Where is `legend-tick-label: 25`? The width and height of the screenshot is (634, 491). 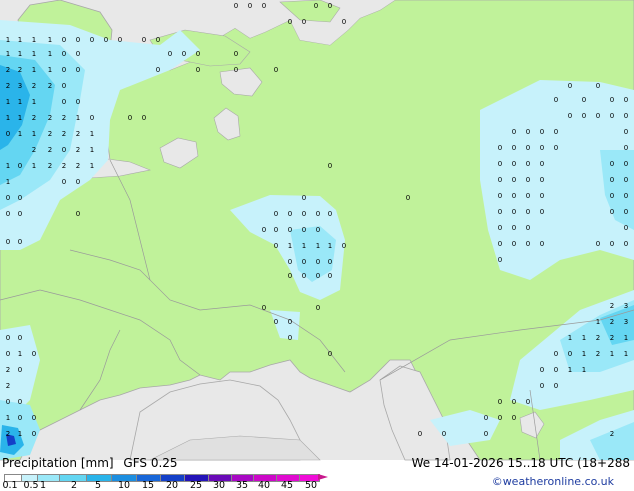 legend-tick-label: 25 is located at coordinates (196, 485).